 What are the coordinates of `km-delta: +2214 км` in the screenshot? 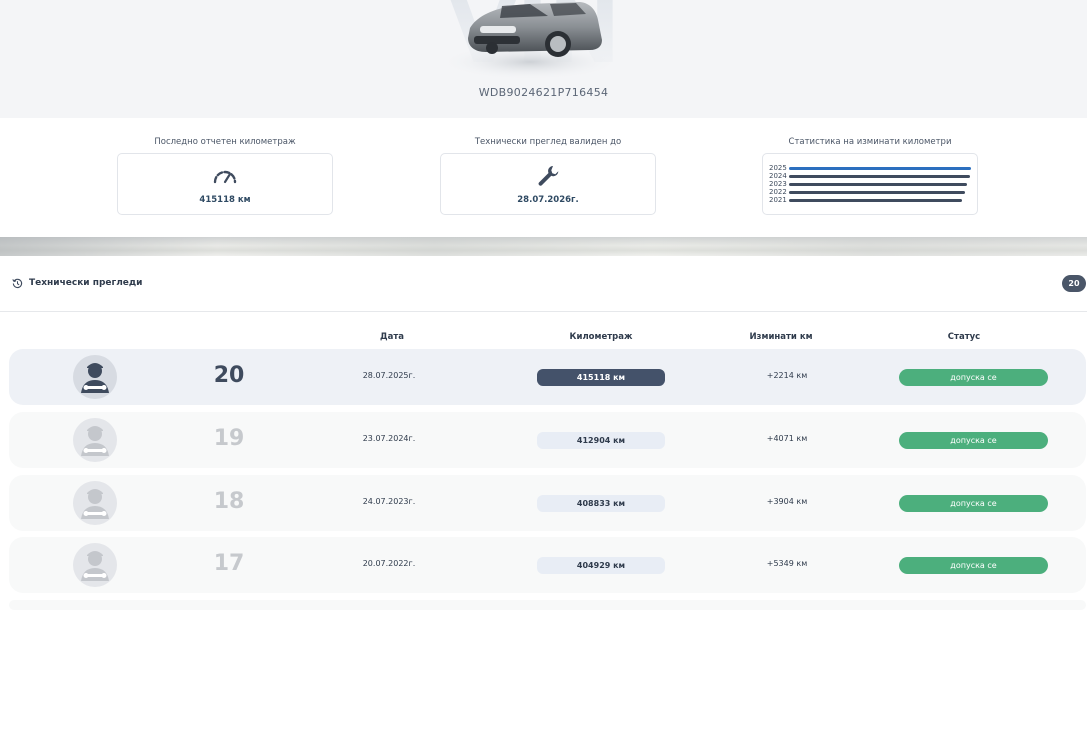 It's located at (787, 375).